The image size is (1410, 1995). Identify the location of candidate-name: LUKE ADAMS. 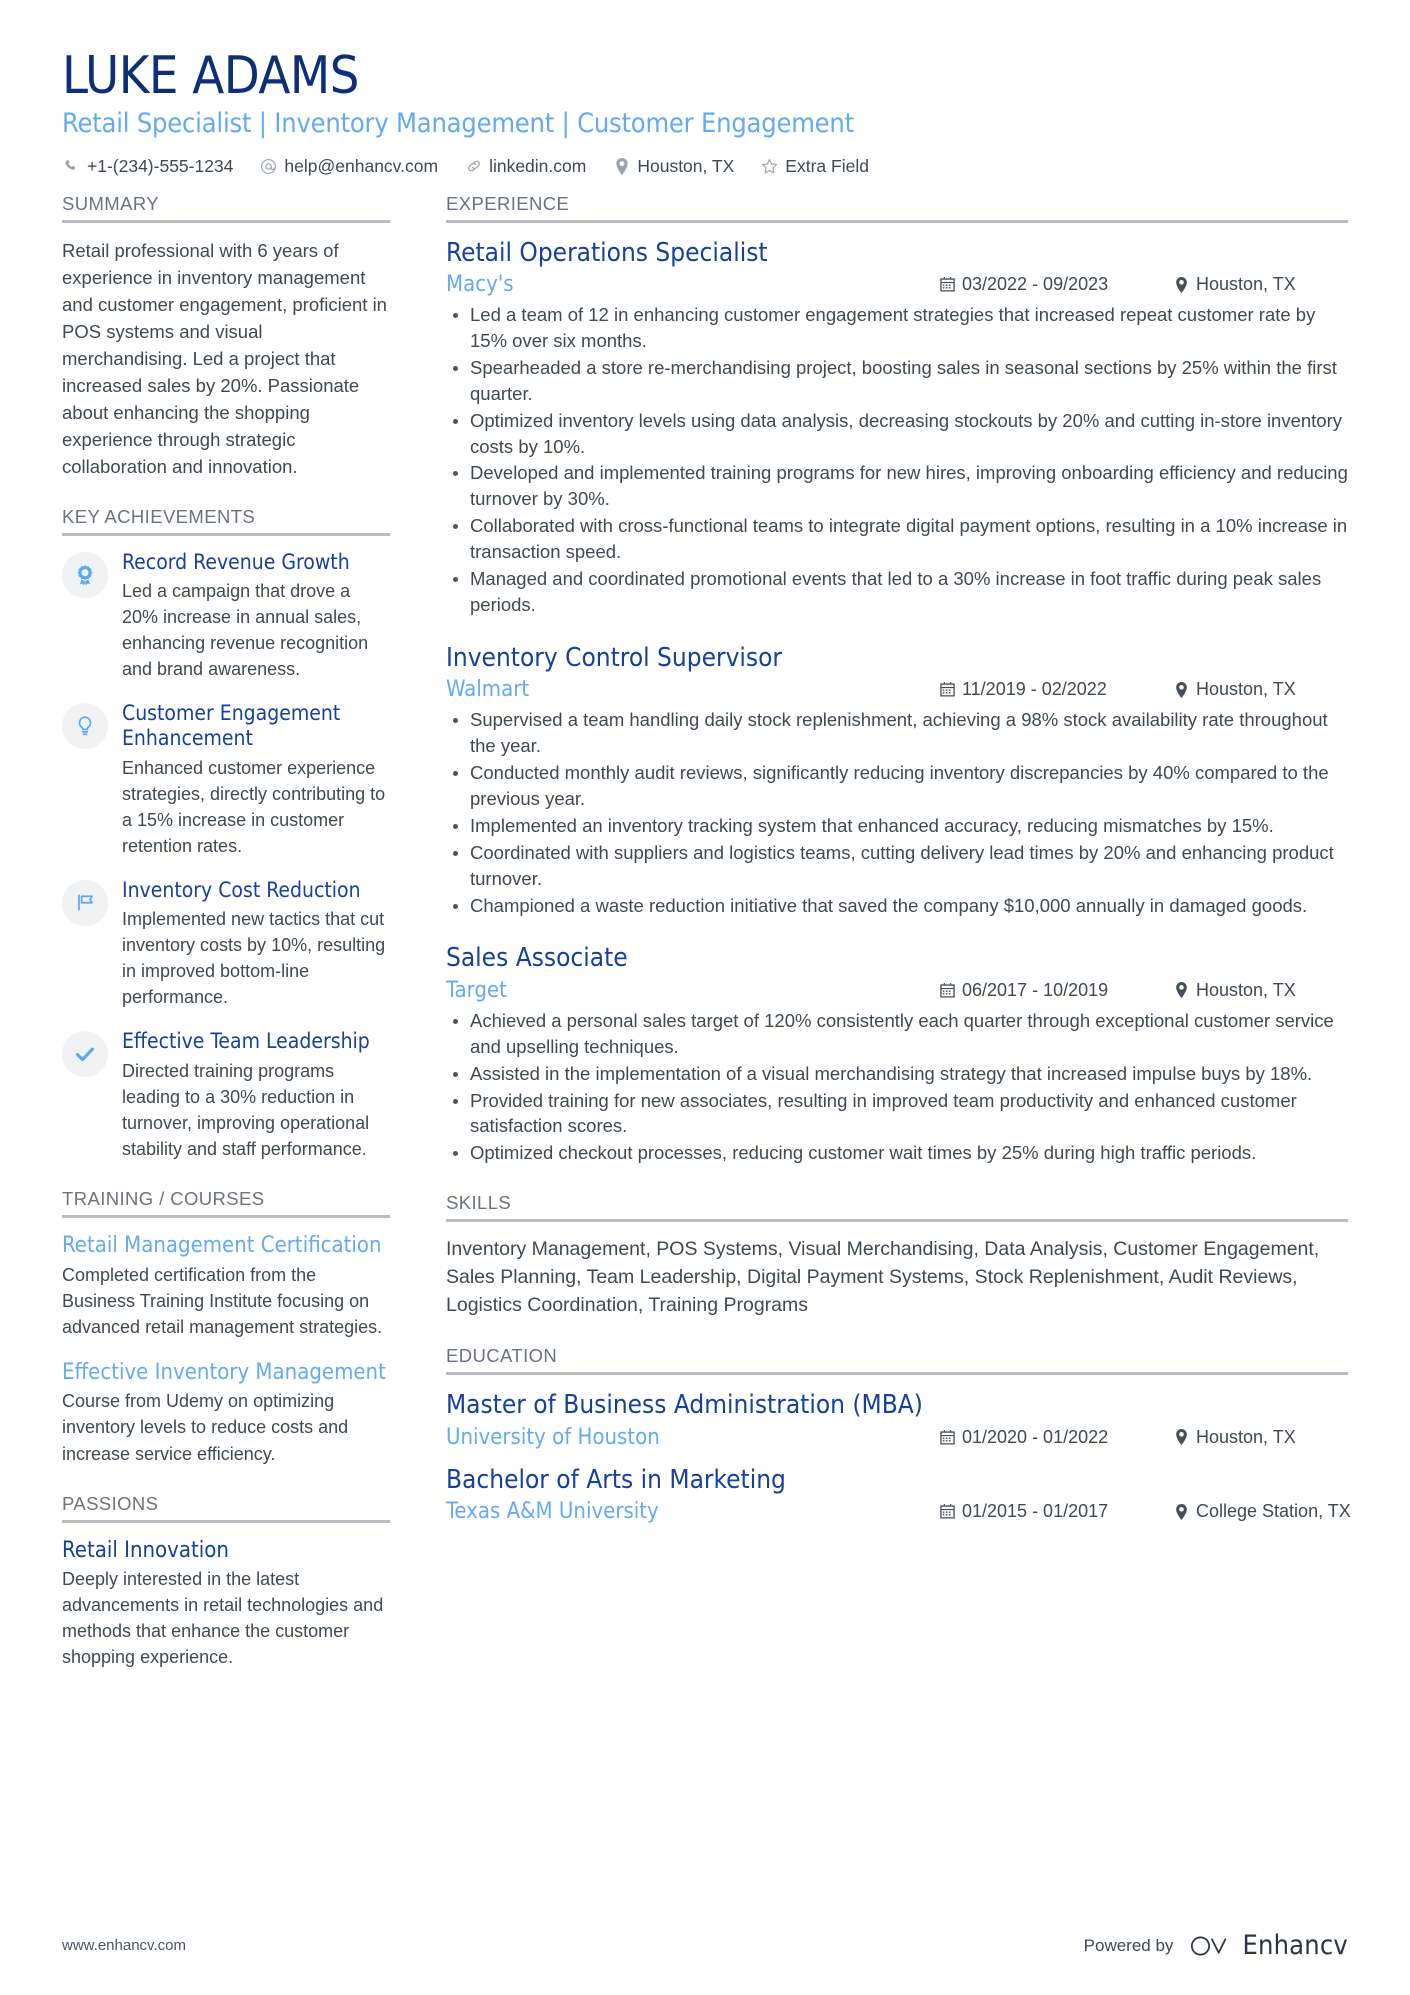
(210, 76).